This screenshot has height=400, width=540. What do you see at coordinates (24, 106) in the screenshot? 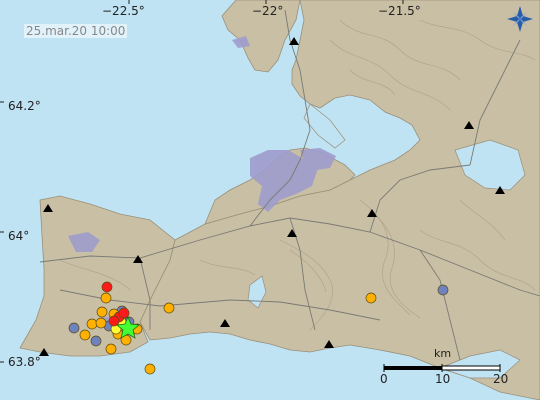
I see `lat-label-642: 64.2°` at bounding box center [24, 106].